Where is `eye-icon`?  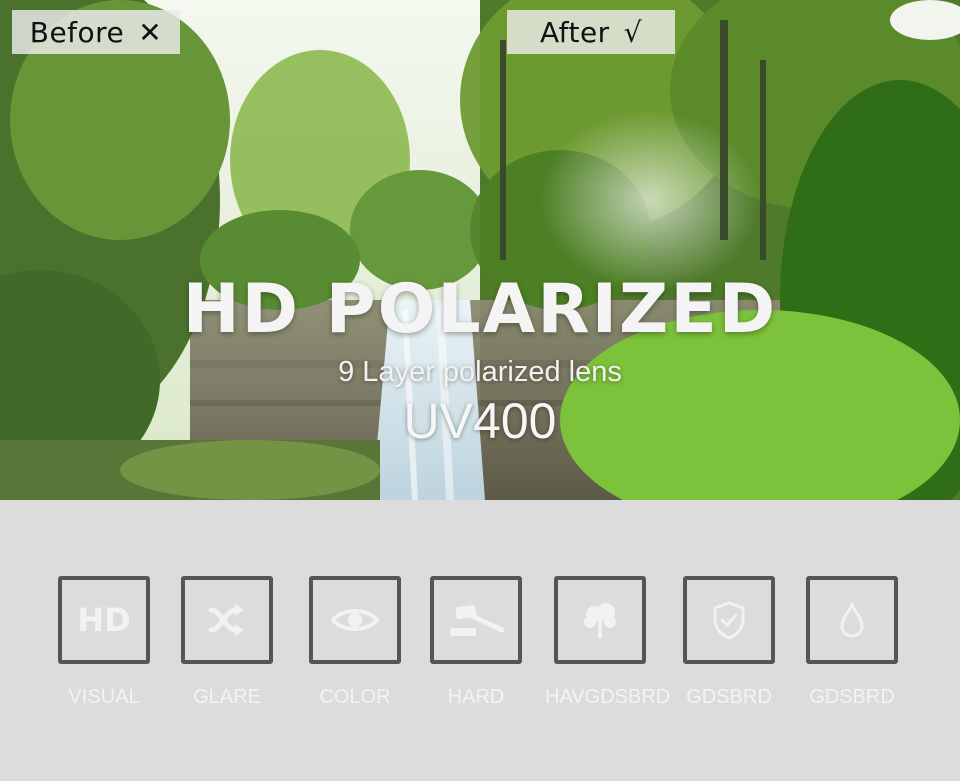 eye-icon is located at coordinates (355, 620).